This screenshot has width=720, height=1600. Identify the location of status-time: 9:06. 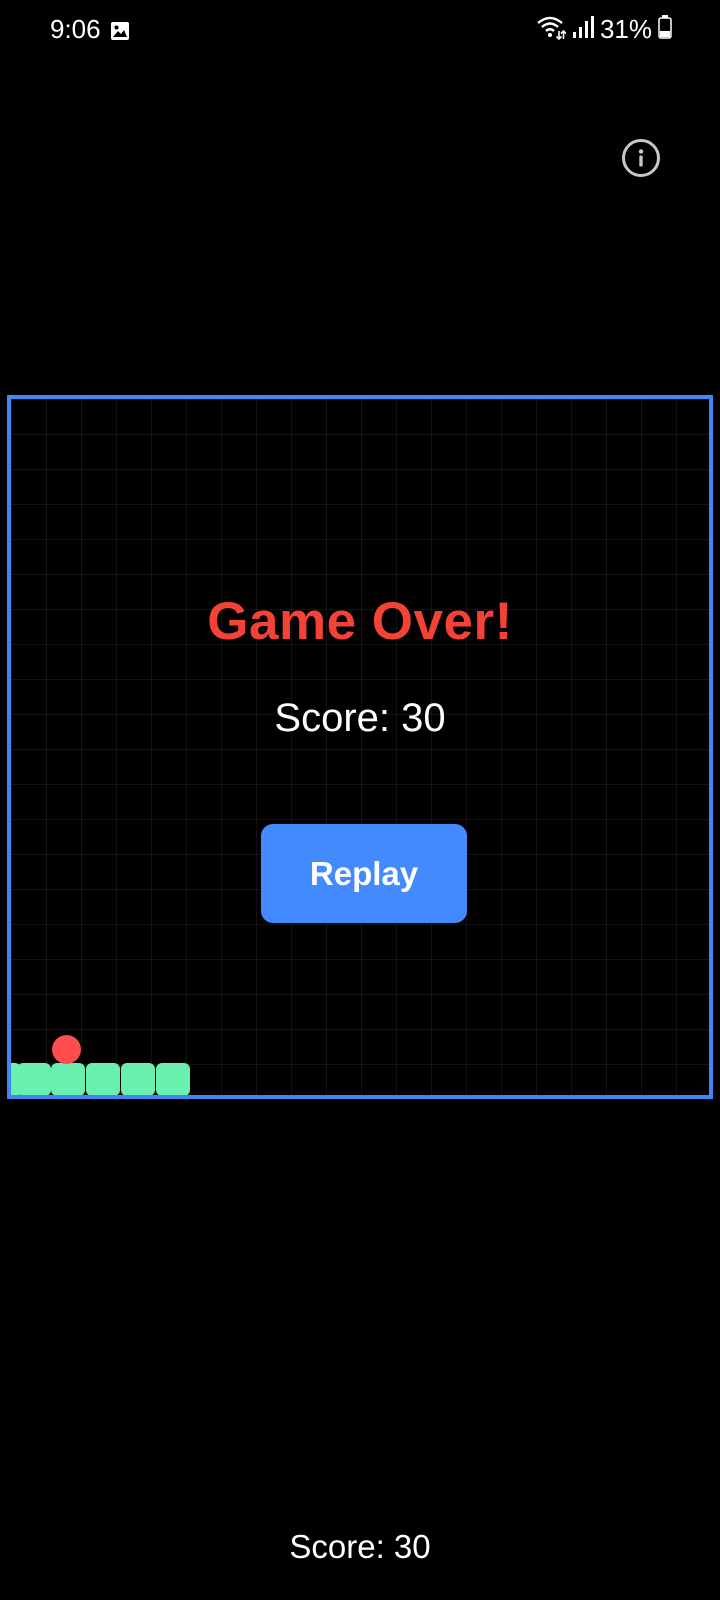
(75, 29).